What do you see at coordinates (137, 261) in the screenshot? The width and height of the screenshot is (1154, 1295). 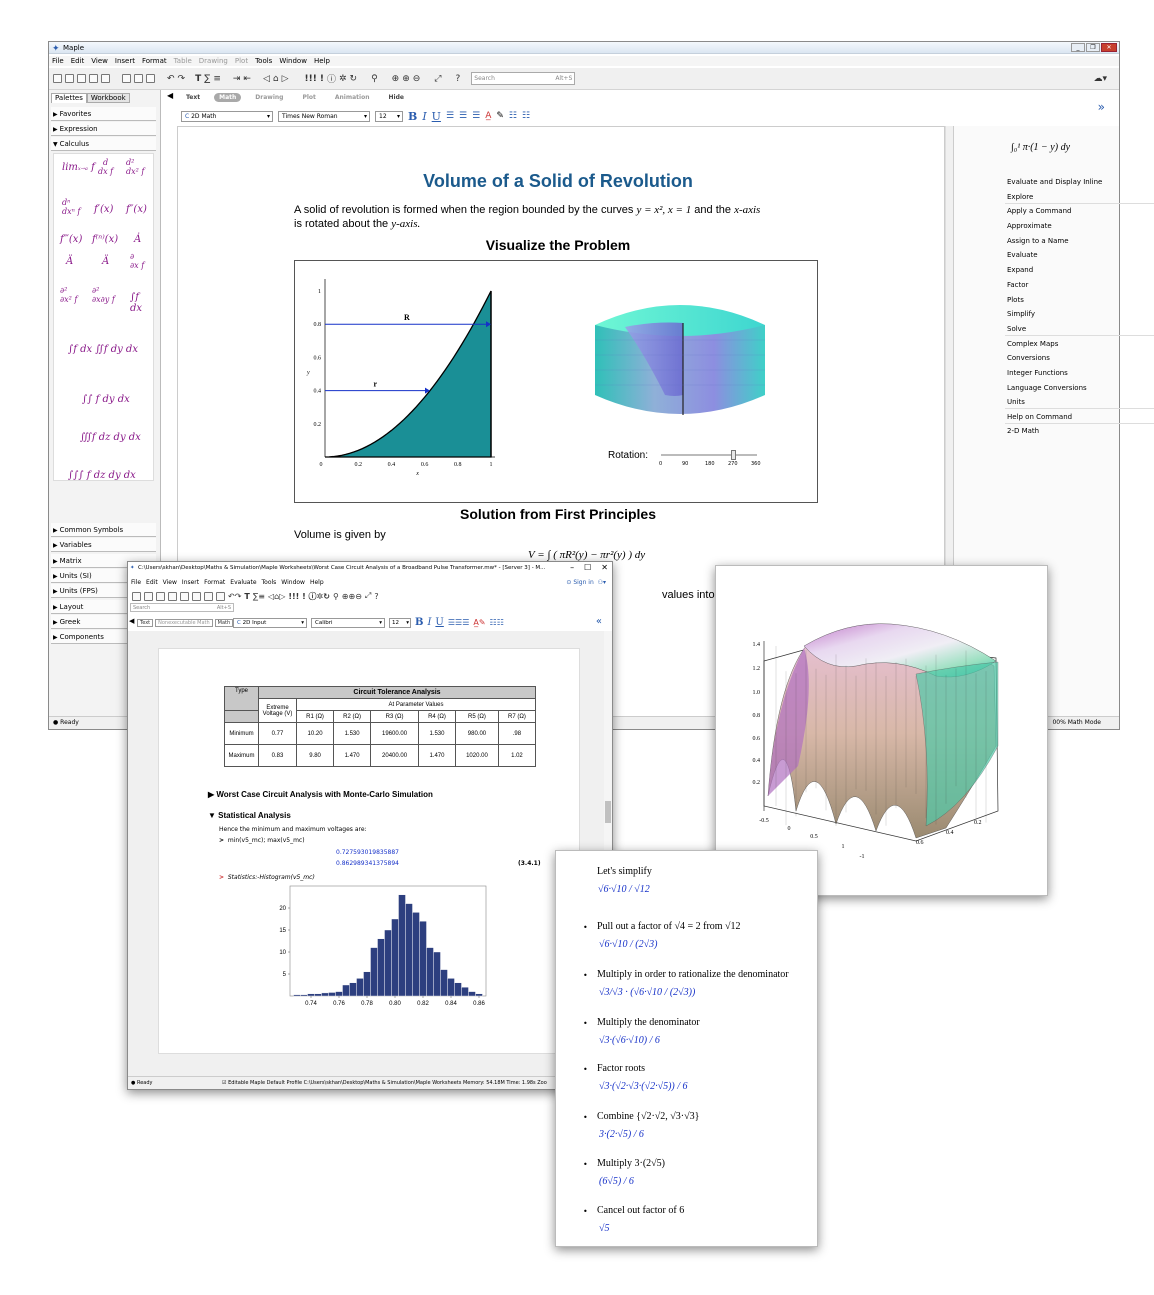 I see `partial-symbol: ∂ ∂x f` at bounding box center [137, 261].